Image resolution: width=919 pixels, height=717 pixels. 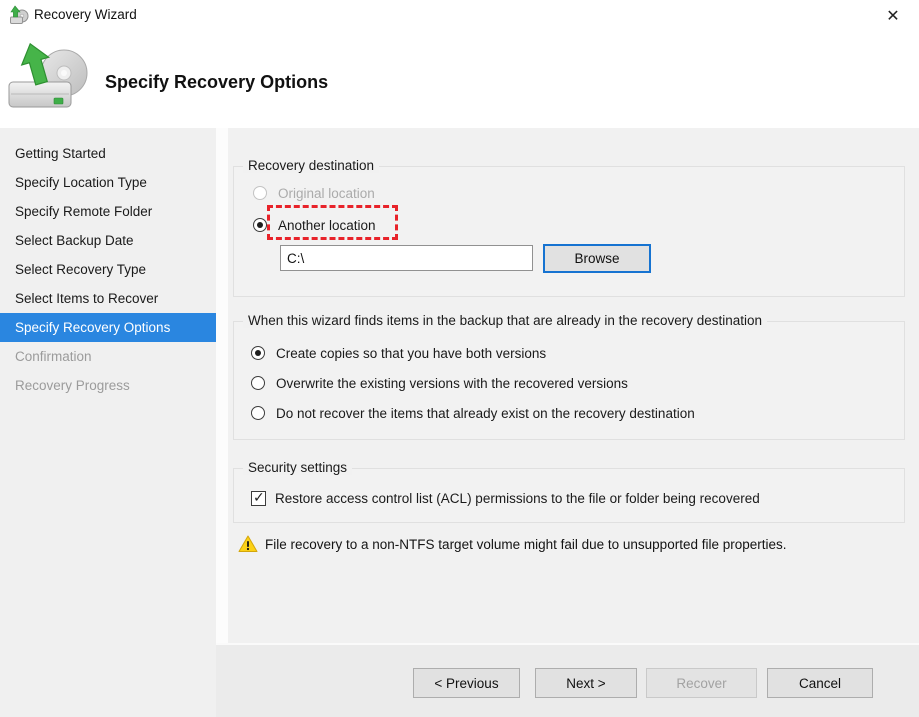 I want to click on sidebar-item-recovery-progress: Recovery Progress, so click(x=72, y=385).